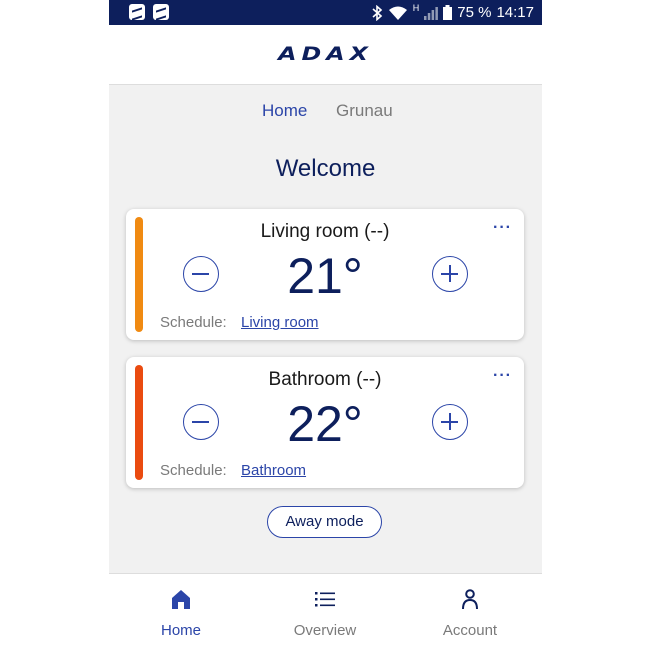  Describe the element at coordinates (181, 612) in the screenshot. I see `nav-home: Home` at that location.